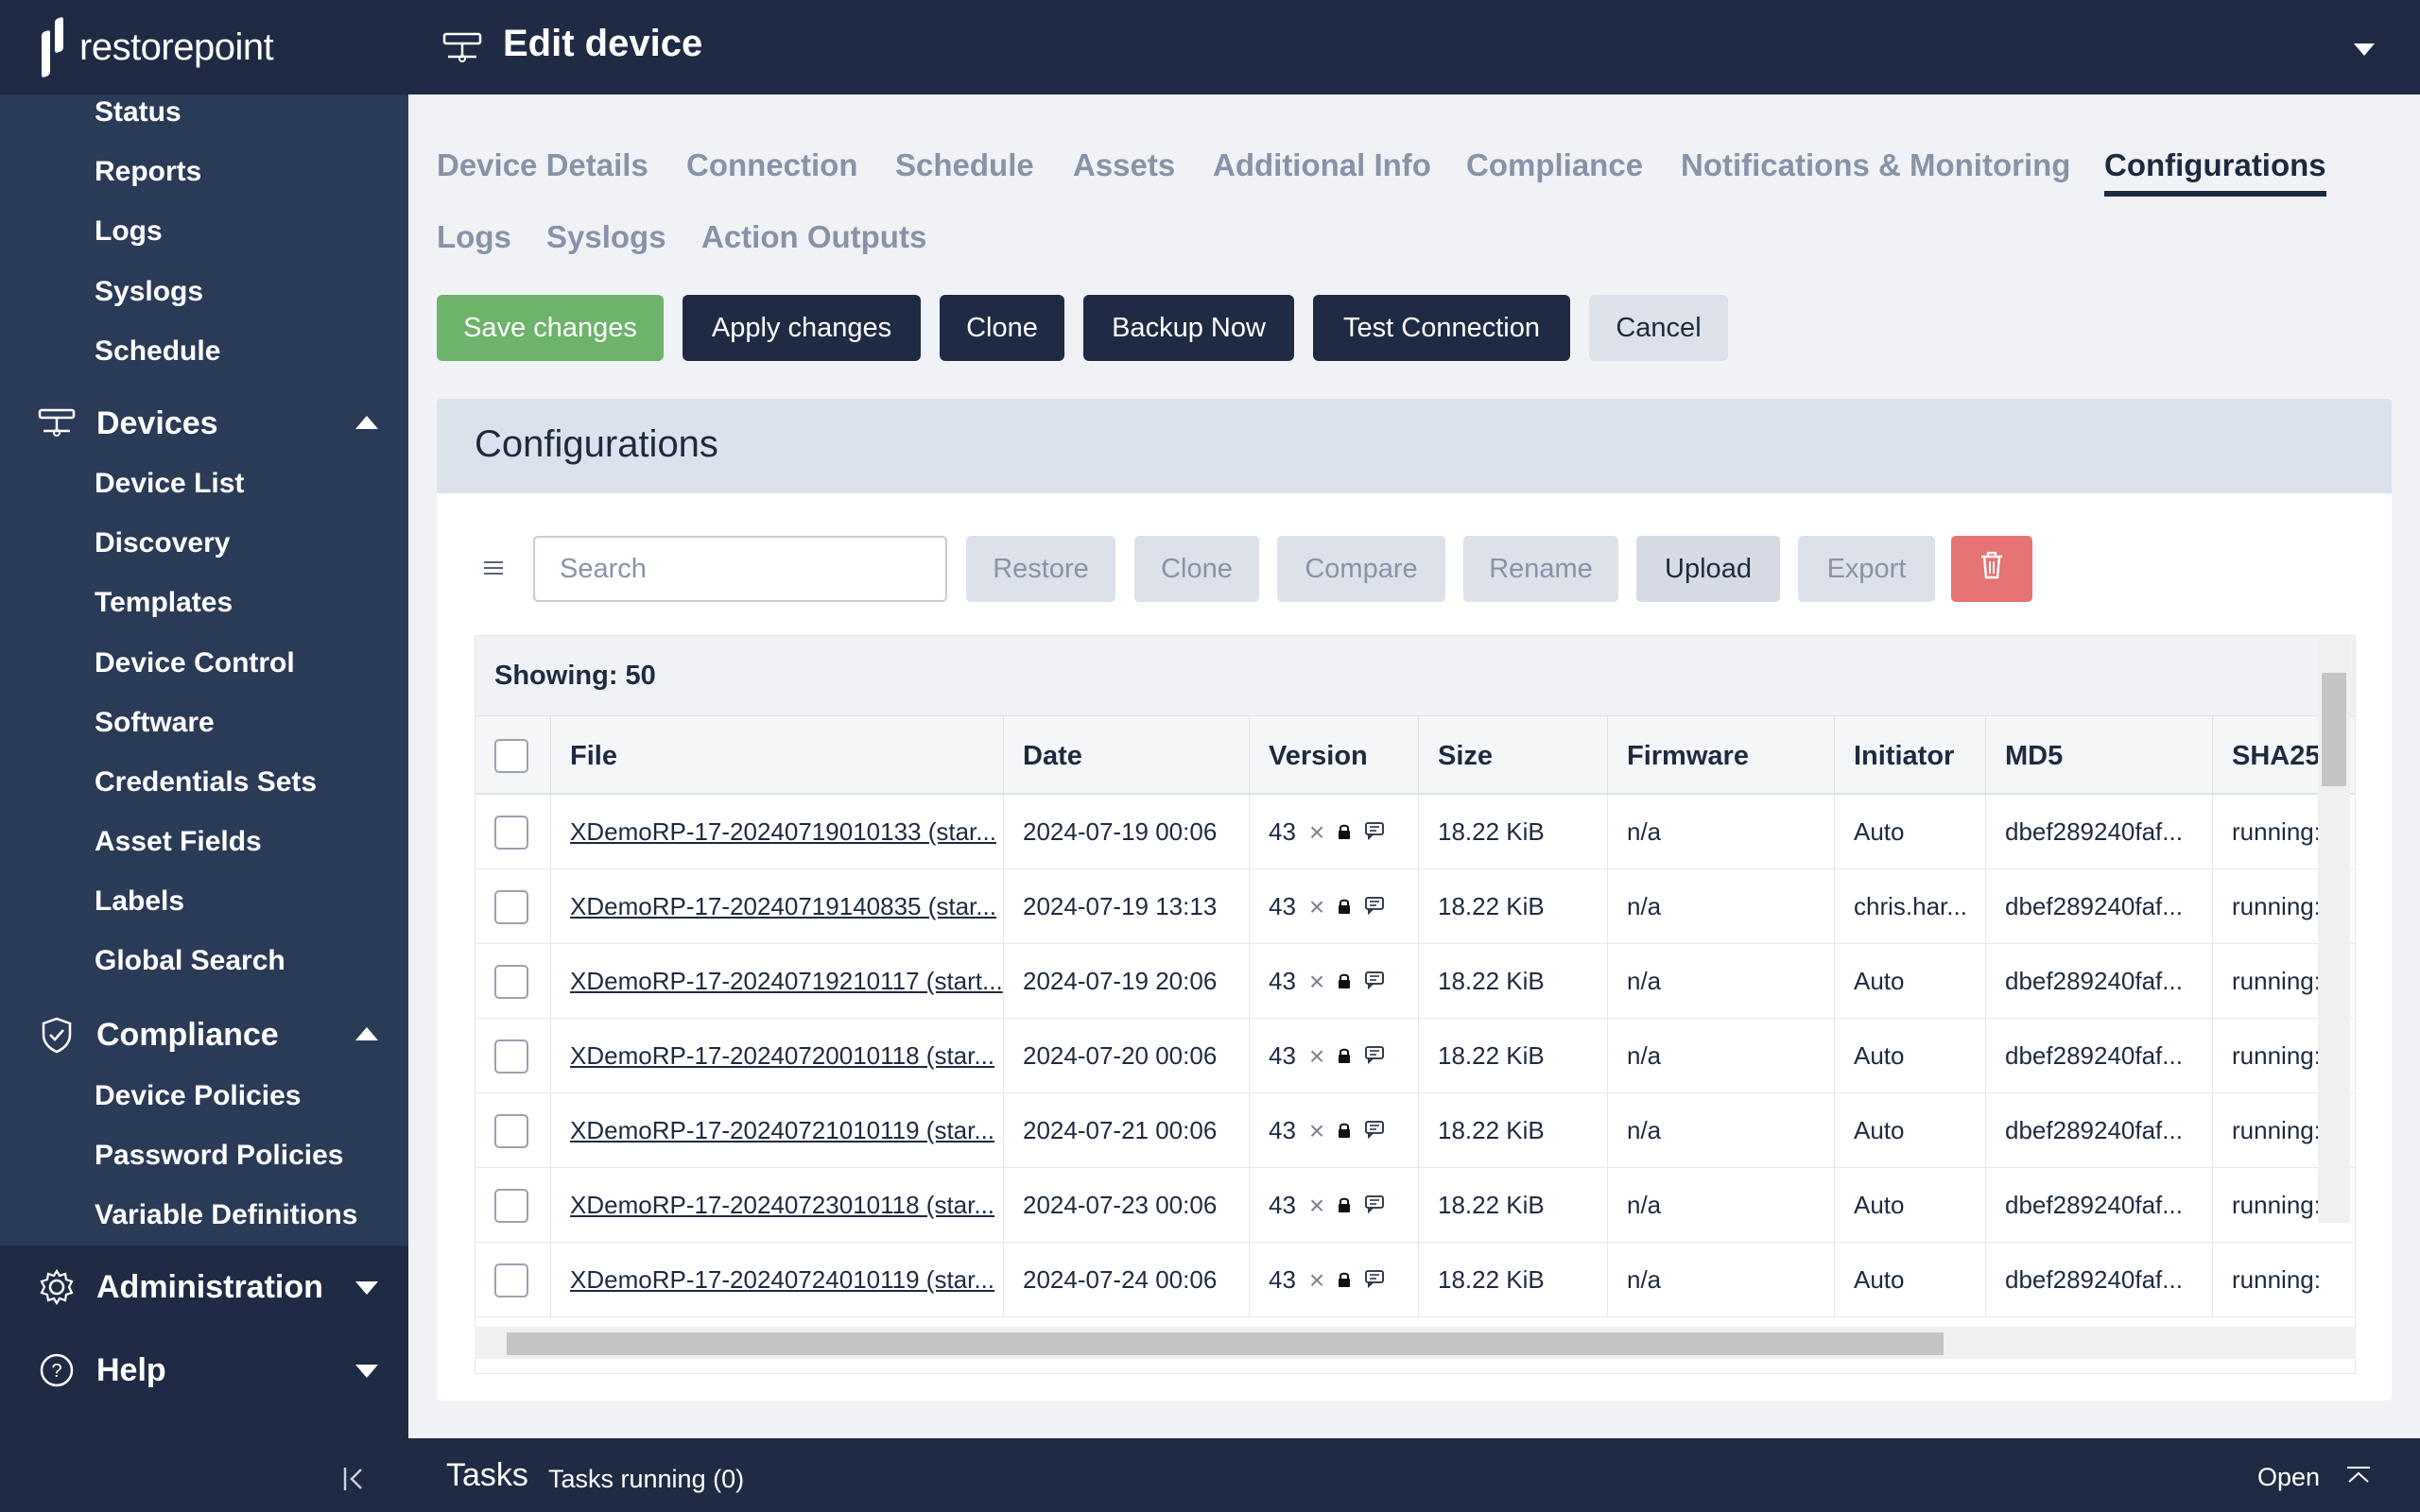 This screenshot has height=1512, width=2420. I want to click on tab-additional-info: Additional Info, so click(1322, 165).